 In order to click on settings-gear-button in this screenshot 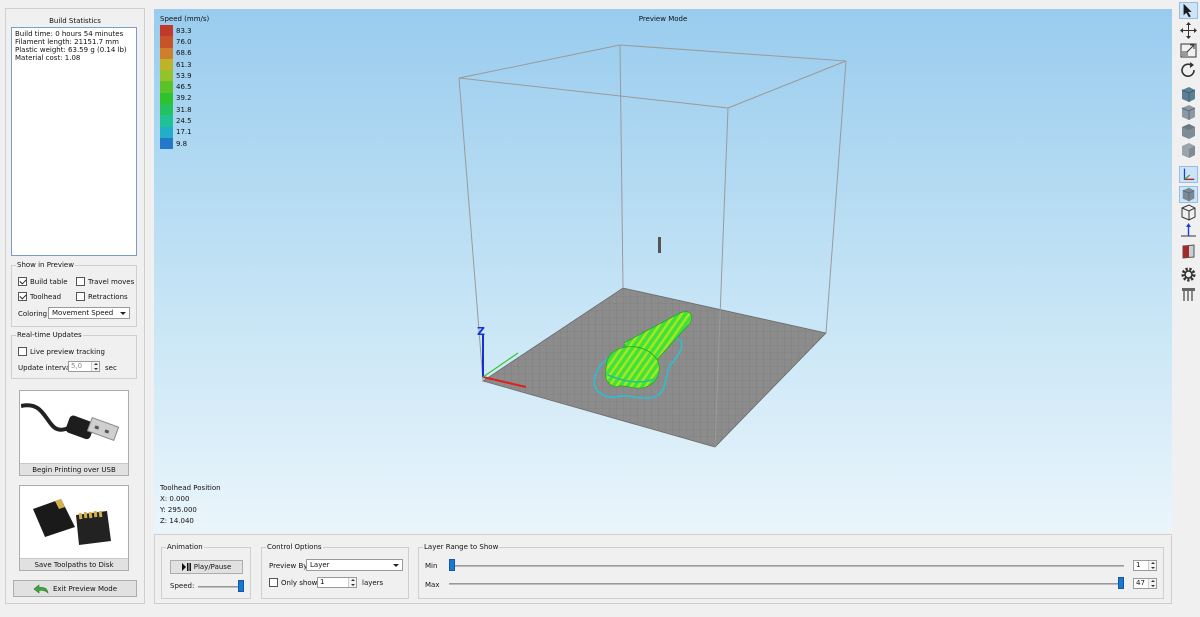, I will do `click(1188, 274)`.